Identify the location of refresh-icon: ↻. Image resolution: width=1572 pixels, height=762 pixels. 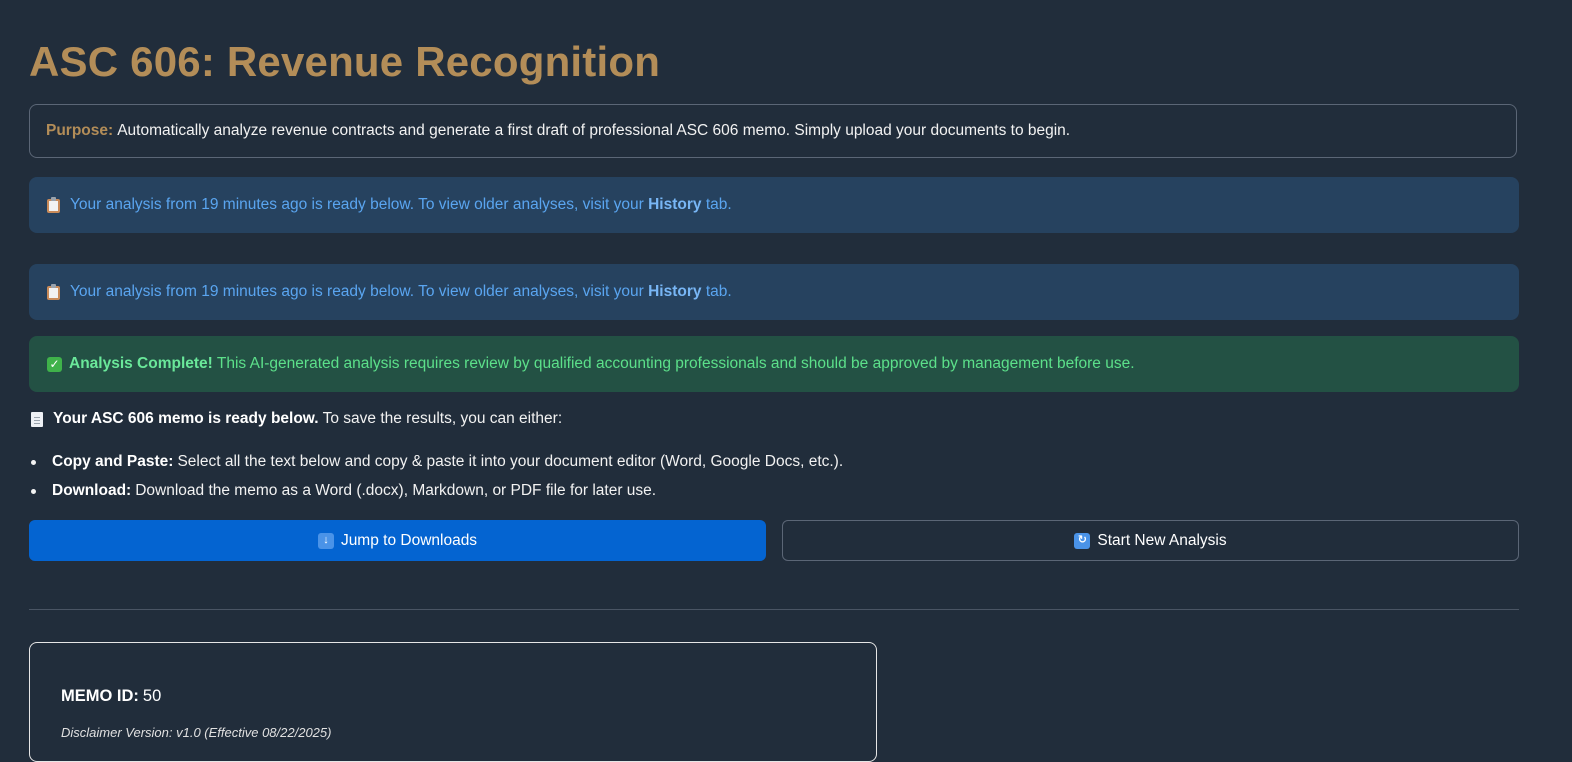
(1082, 540).